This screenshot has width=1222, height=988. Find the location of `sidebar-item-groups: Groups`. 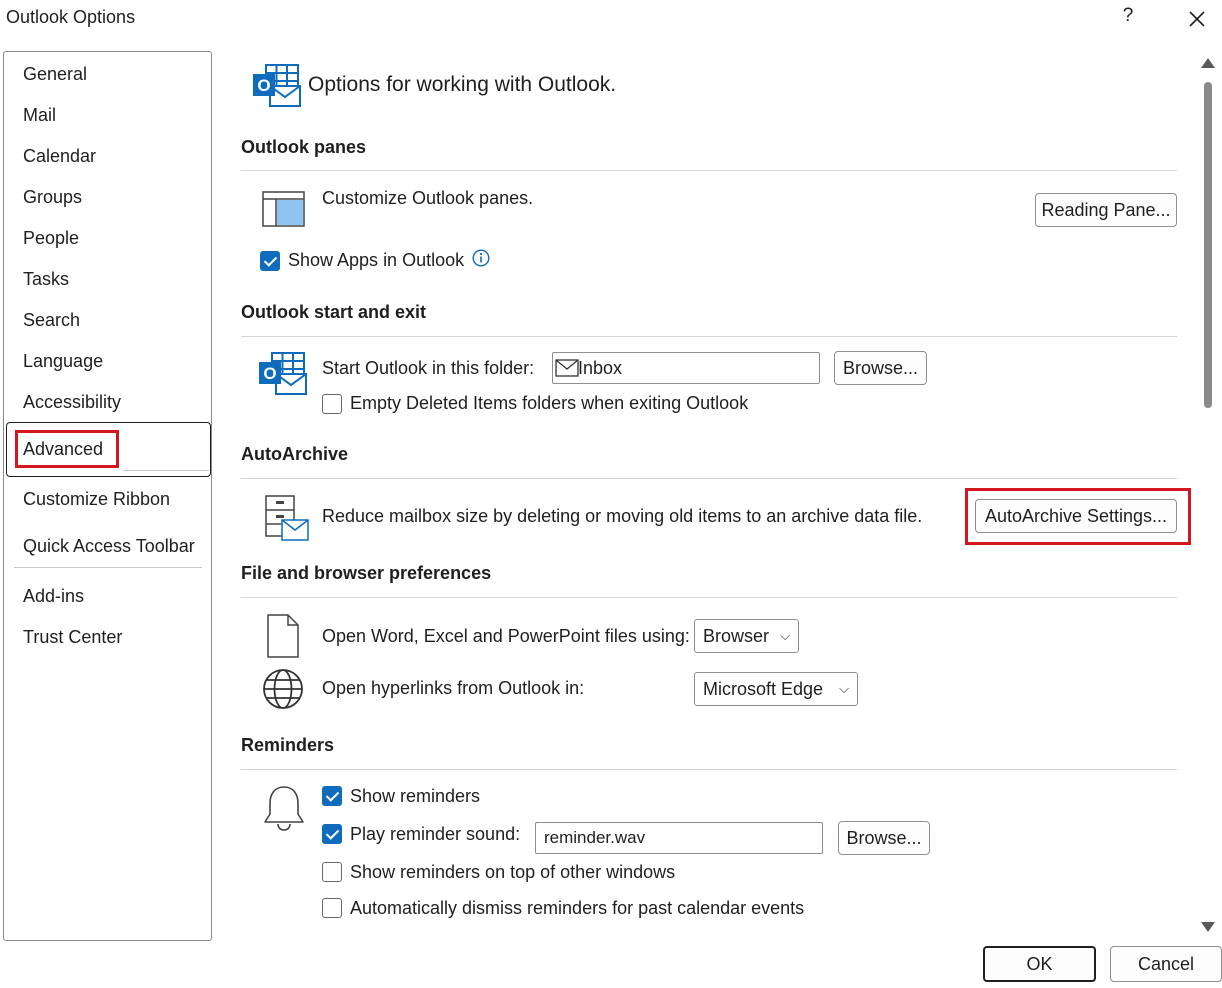

sidebar-item-groups: Groups is located at coordinates (52, 197).